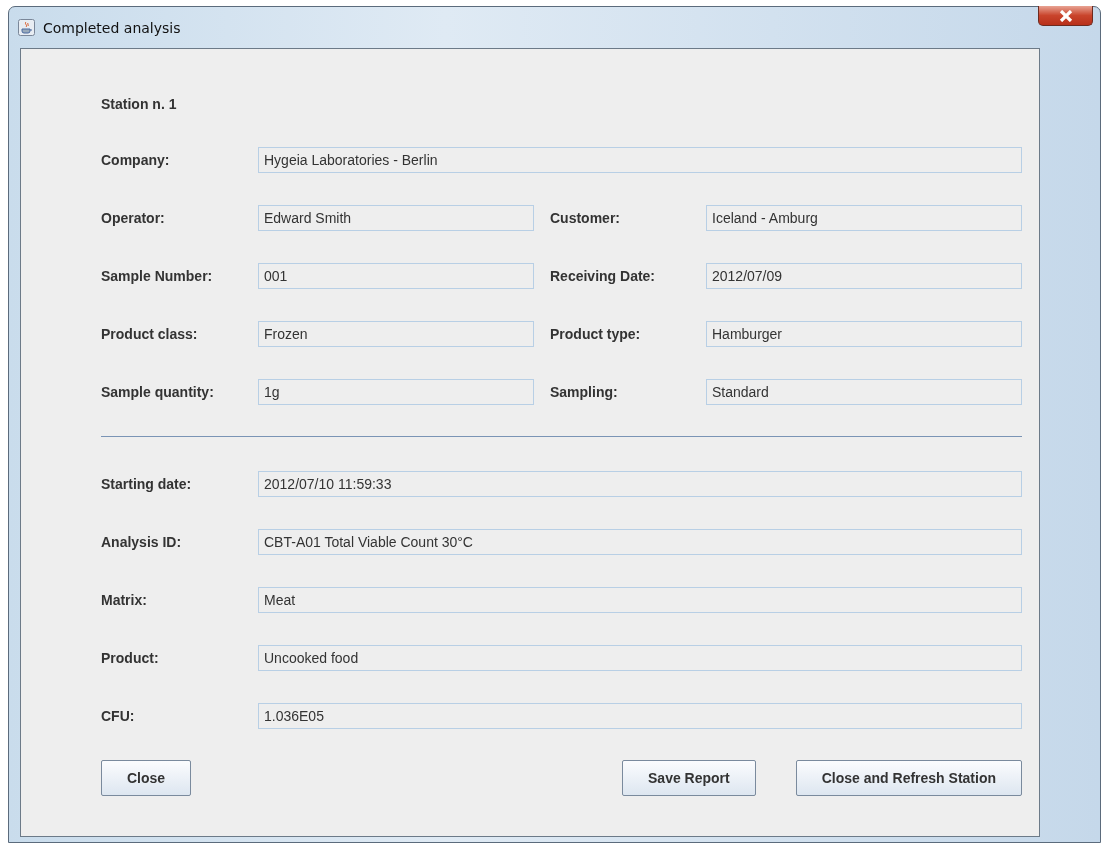 Image resolution: width=1101 pixels, height=843 pixels. What do you see at coordinates (150, 334) in the screenshot?
I see `field-label: Product class:` at bounding box center [150, 334].